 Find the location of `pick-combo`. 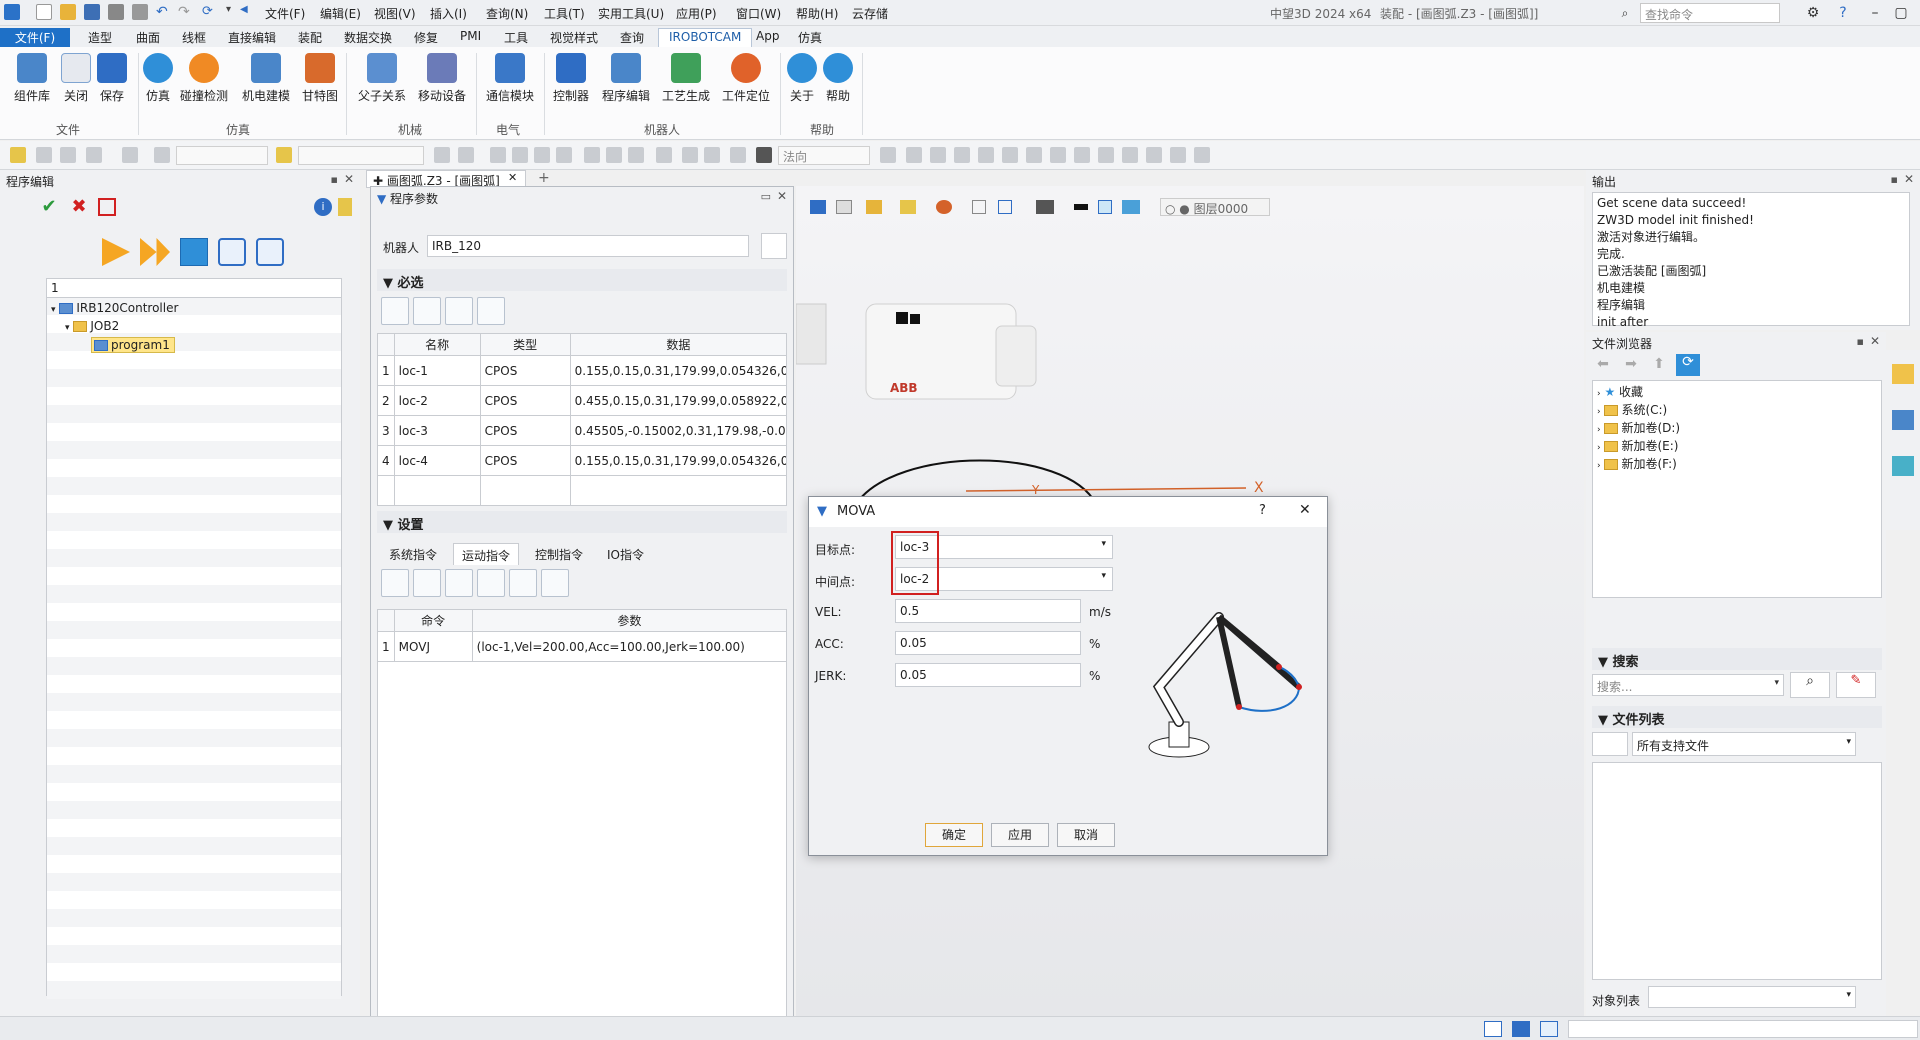

pick-combo is located at coordinates (361, 155).